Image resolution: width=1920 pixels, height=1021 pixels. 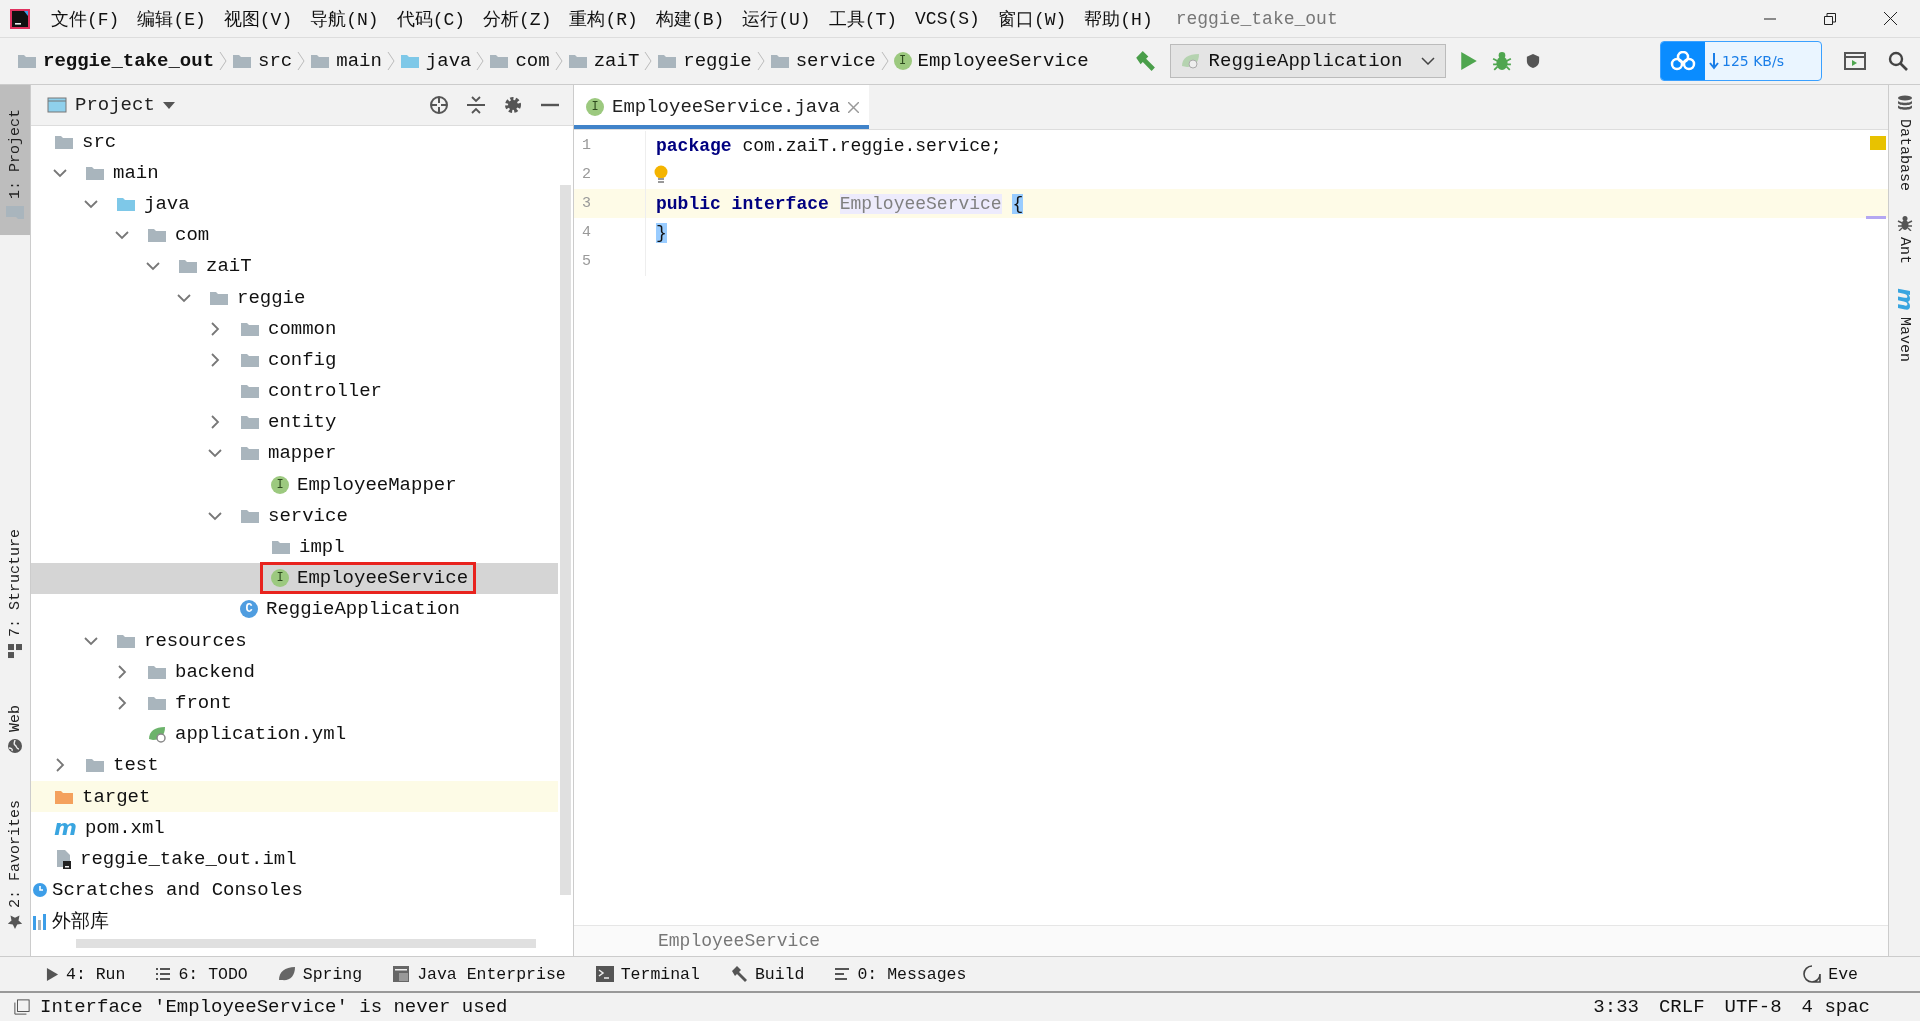 I want to click on menu-item: VCS(S), so click(x=947, y=18).